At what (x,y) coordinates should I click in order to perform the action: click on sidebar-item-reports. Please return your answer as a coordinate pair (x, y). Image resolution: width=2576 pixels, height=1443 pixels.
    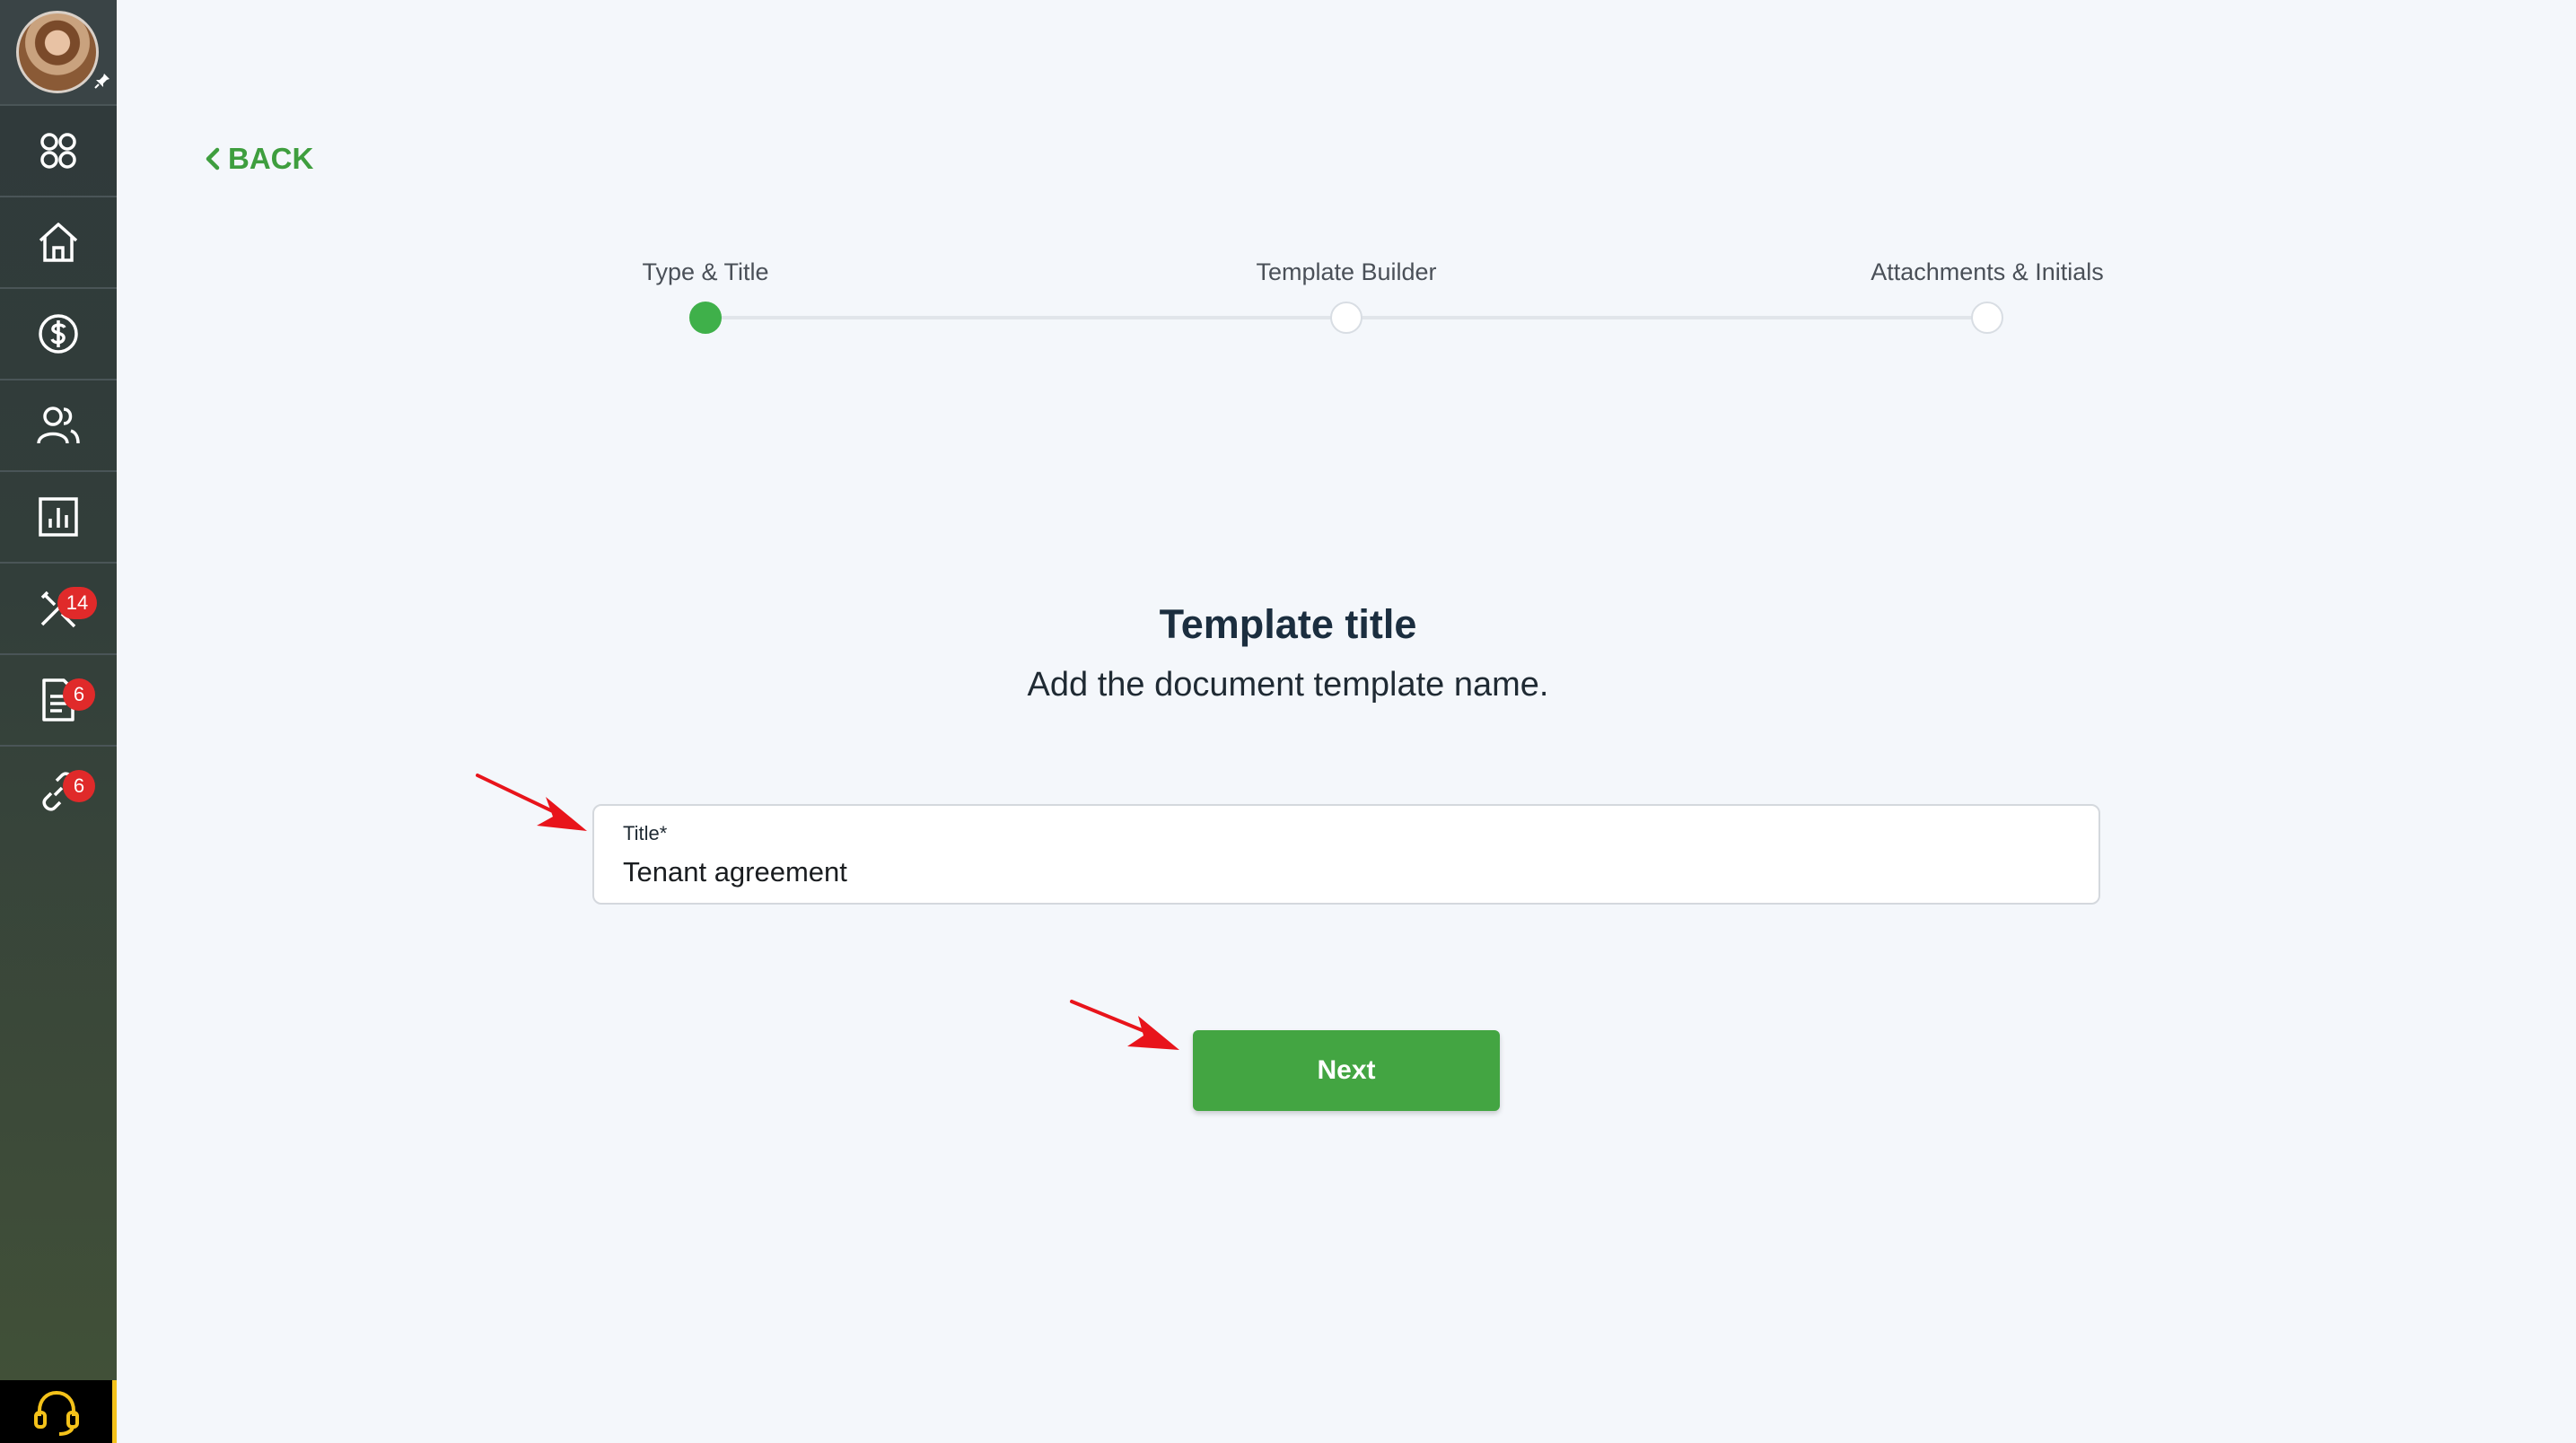
    Looking at the image, I should click on (58, 516).